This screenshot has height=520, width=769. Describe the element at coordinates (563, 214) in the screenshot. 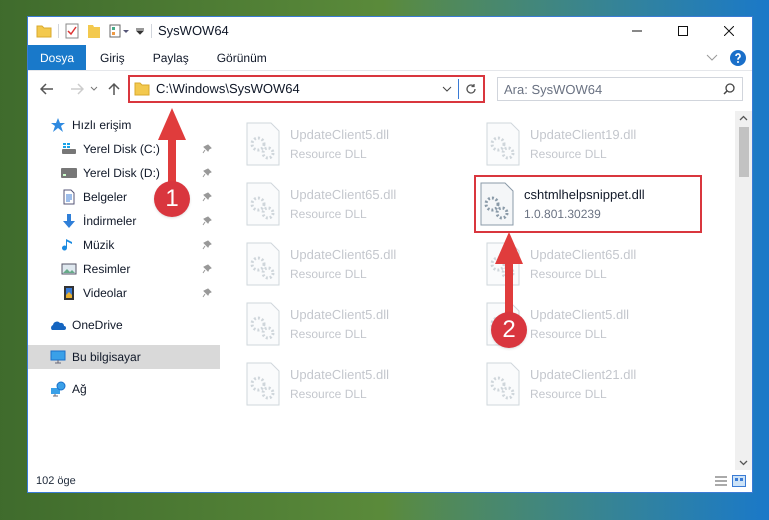

I see `file-detail: 1.0.801.30239` at that location.